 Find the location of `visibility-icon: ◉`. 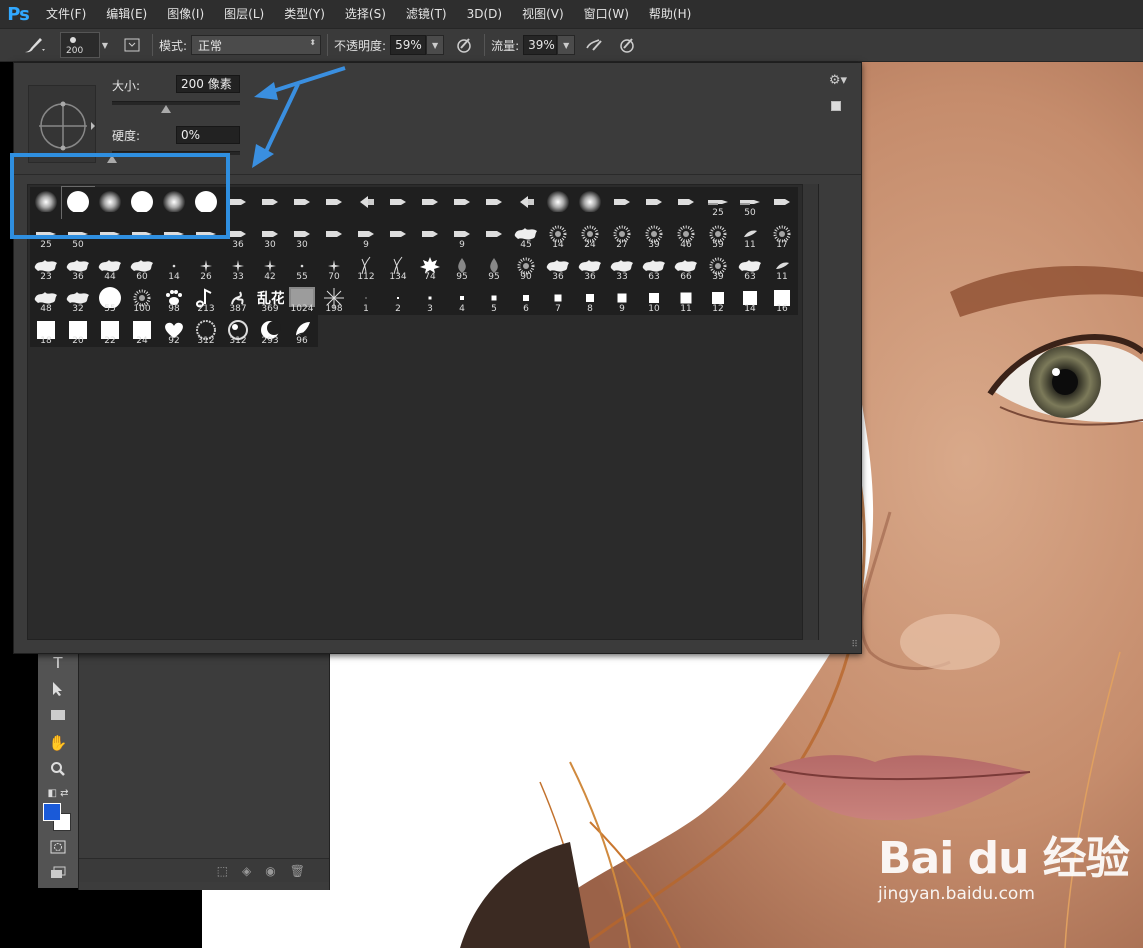

visibility-icon: ◉ is located at coordinates (270, 871).